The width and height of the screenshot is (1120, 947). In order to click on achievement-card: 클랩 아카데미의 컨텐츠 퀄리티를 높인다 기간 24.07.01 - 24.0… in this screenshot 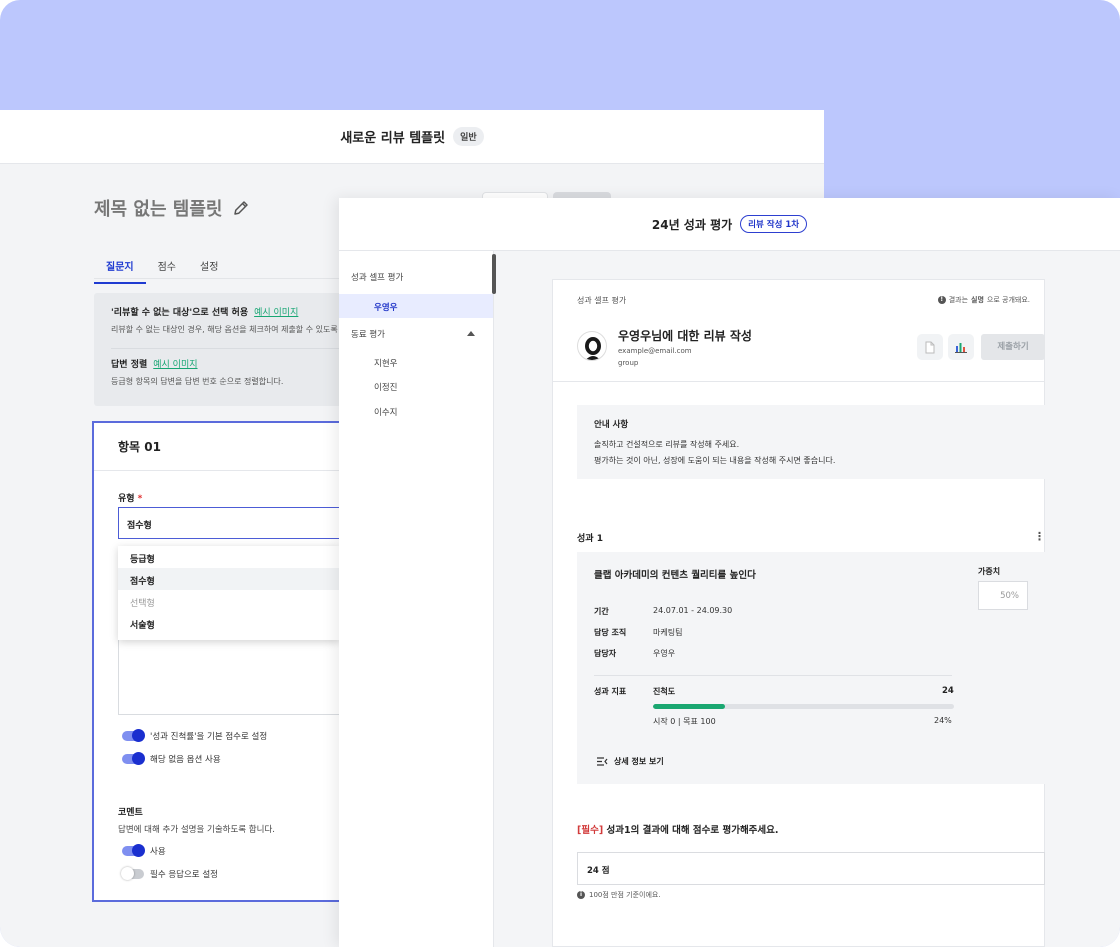, I will do `click(811, 668)`.